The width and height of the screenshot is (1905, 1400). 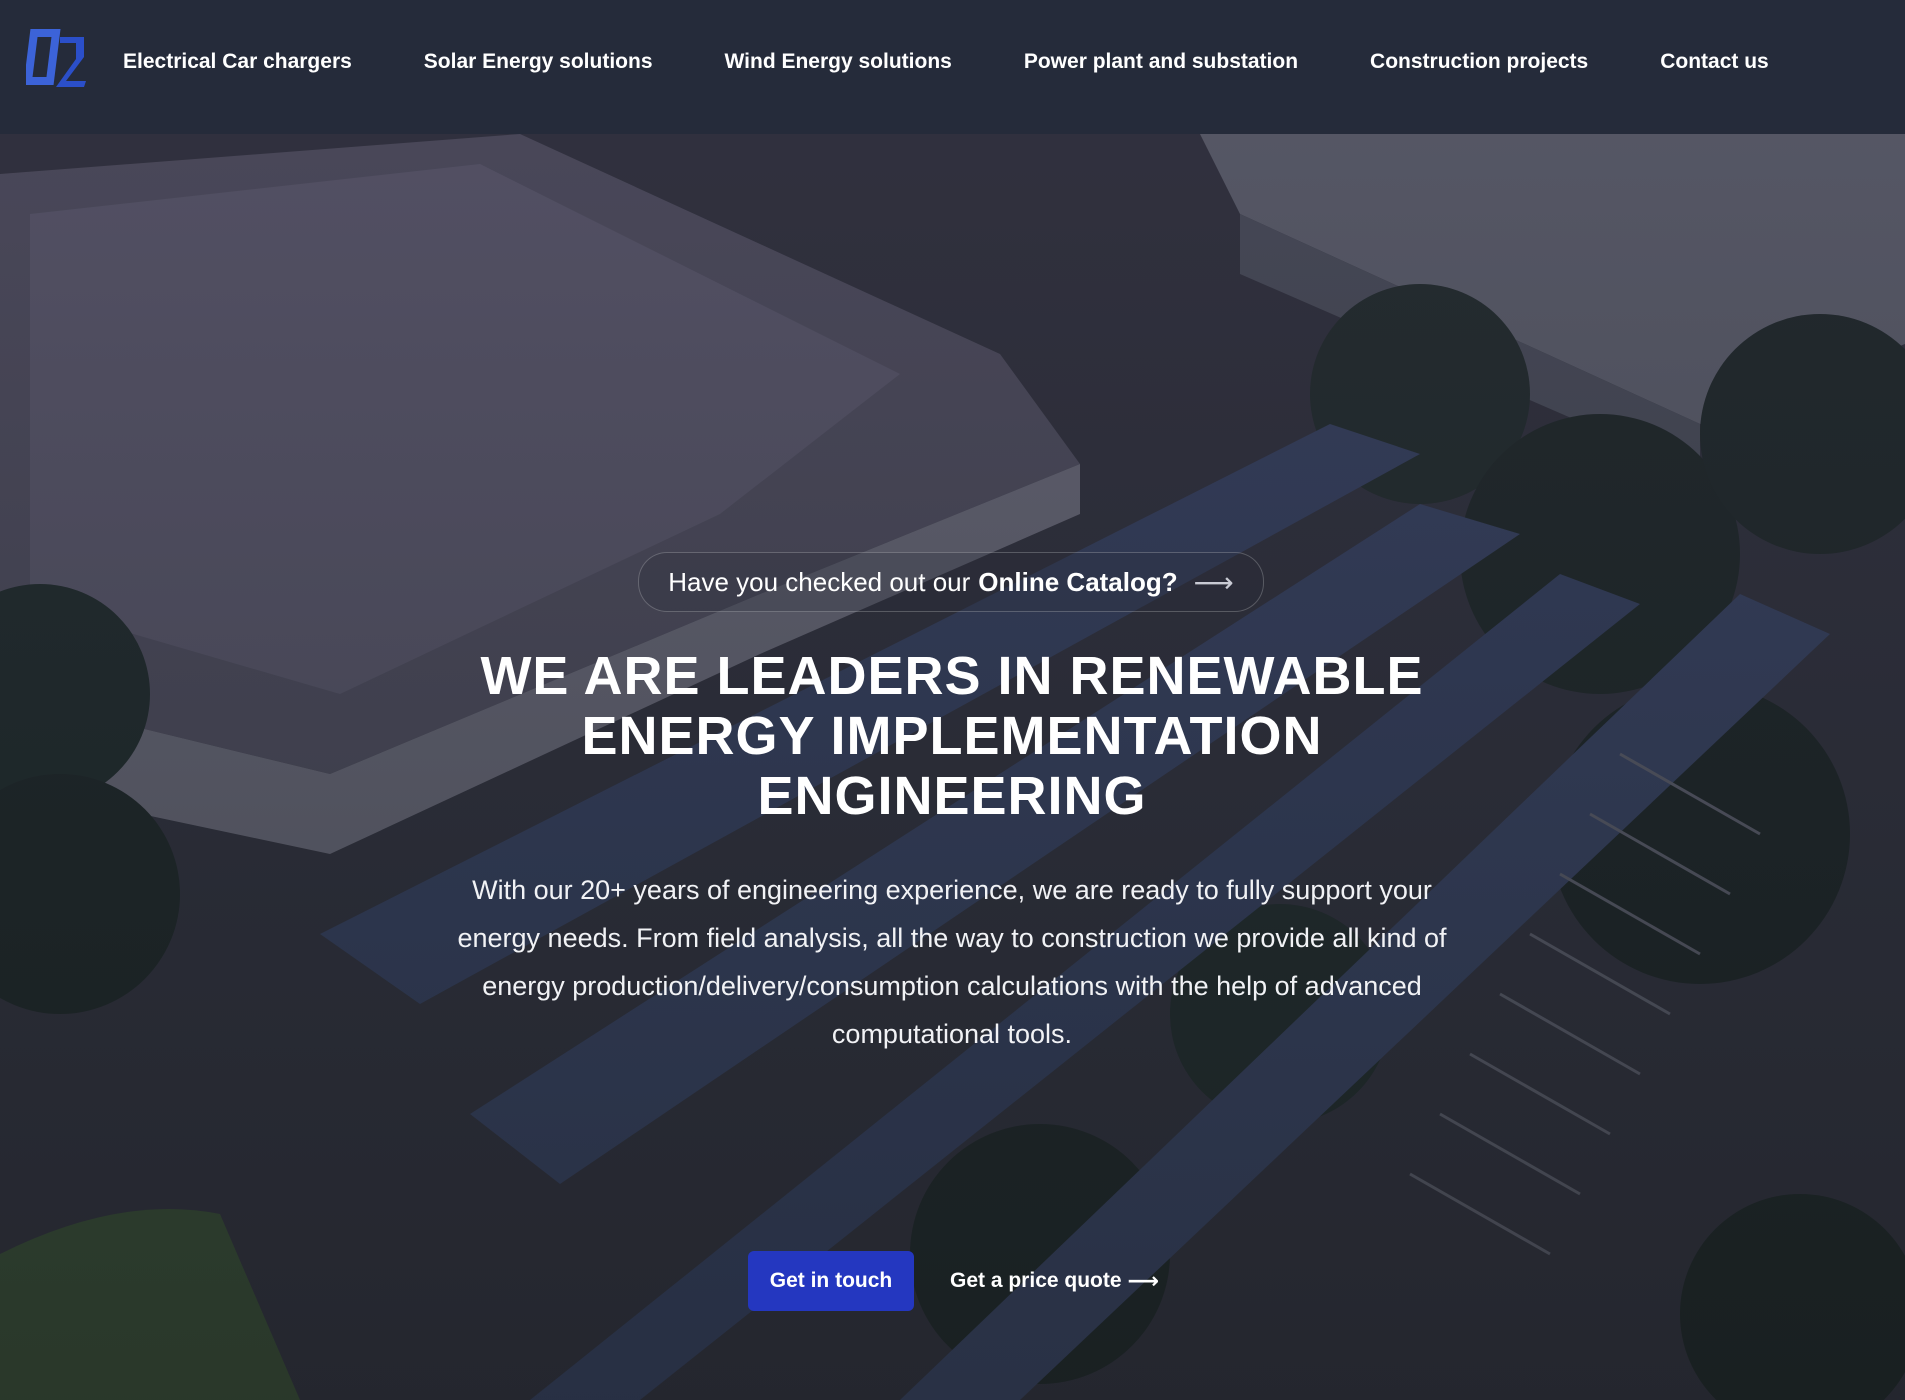 I want to click on price-quote-link: Get a price quote ⟶, so click(x=1054, y=1281).